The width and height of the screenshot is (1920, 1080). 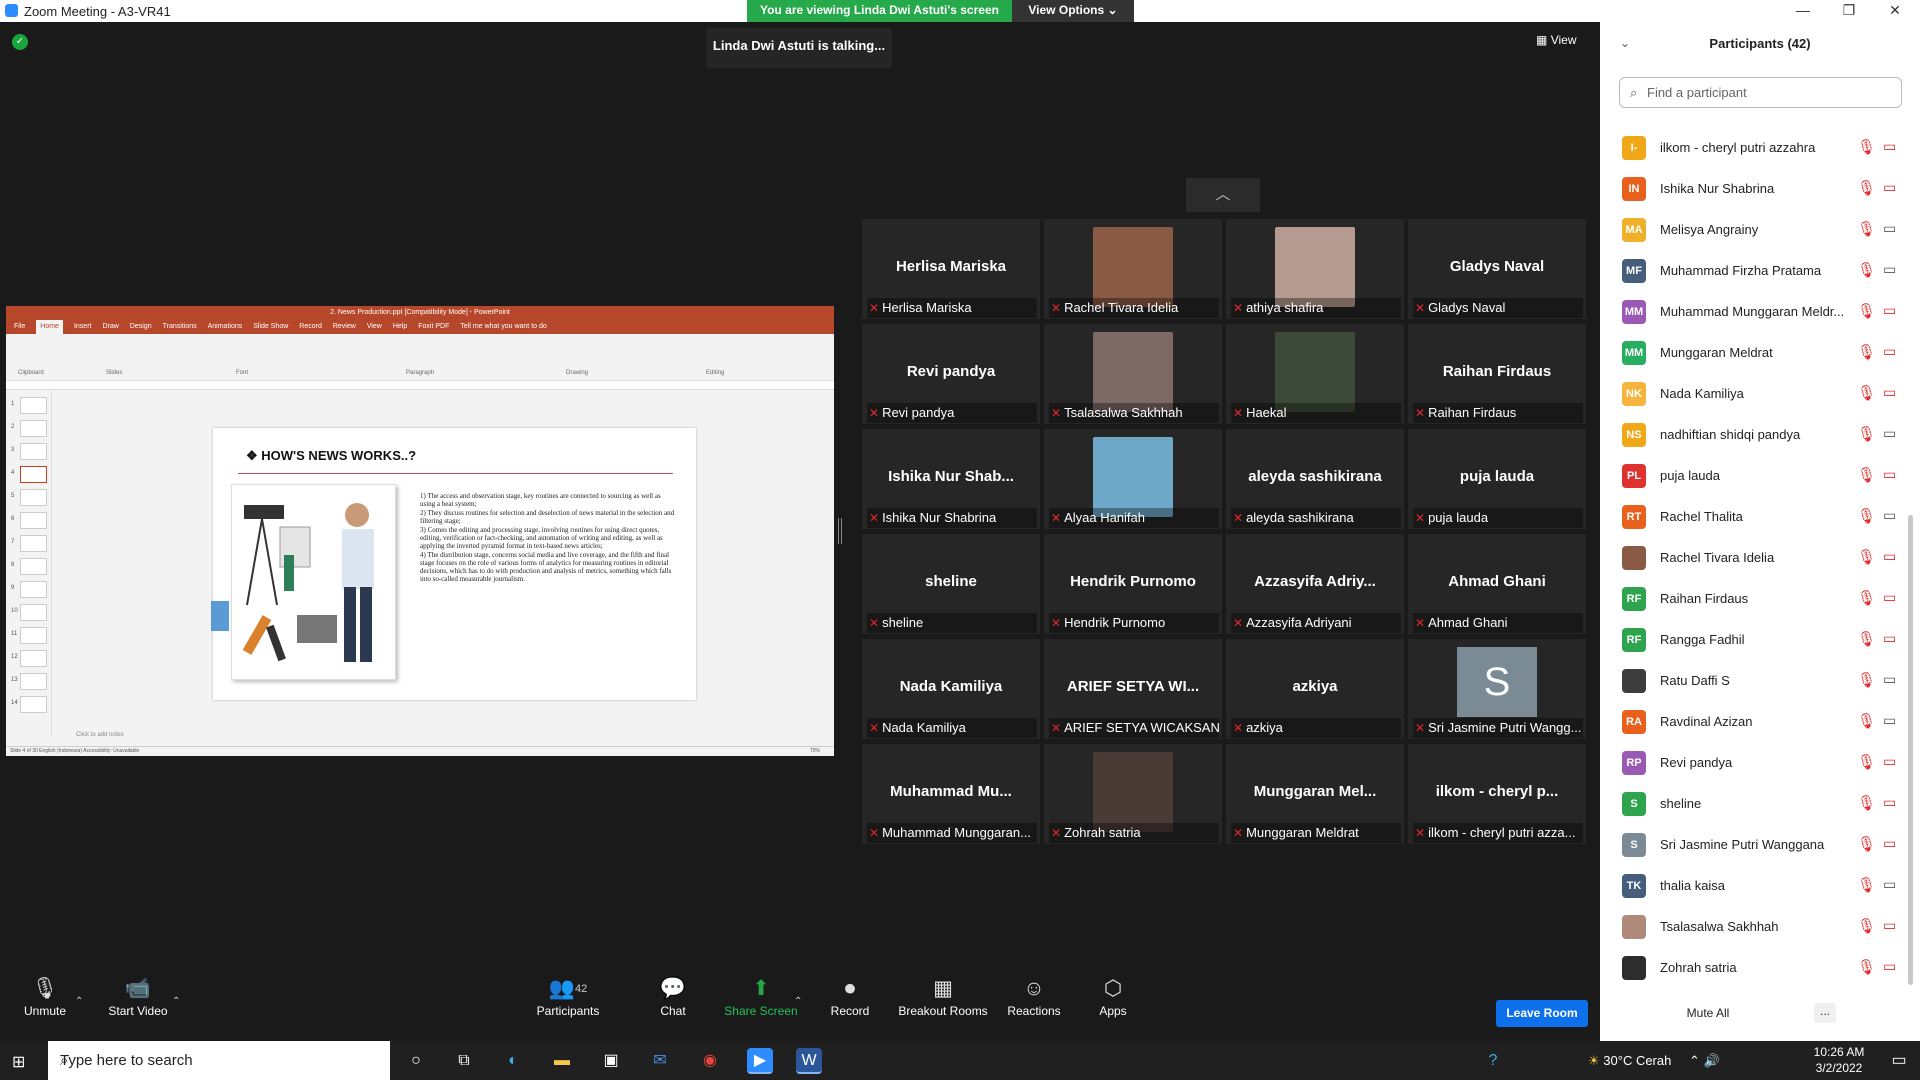 What do you see at coordinates (1760, 515) in the screenshot?
I see `participant-row: RT Rachel Thalita 🎙 ▭` at bounding box center [1760, 515].